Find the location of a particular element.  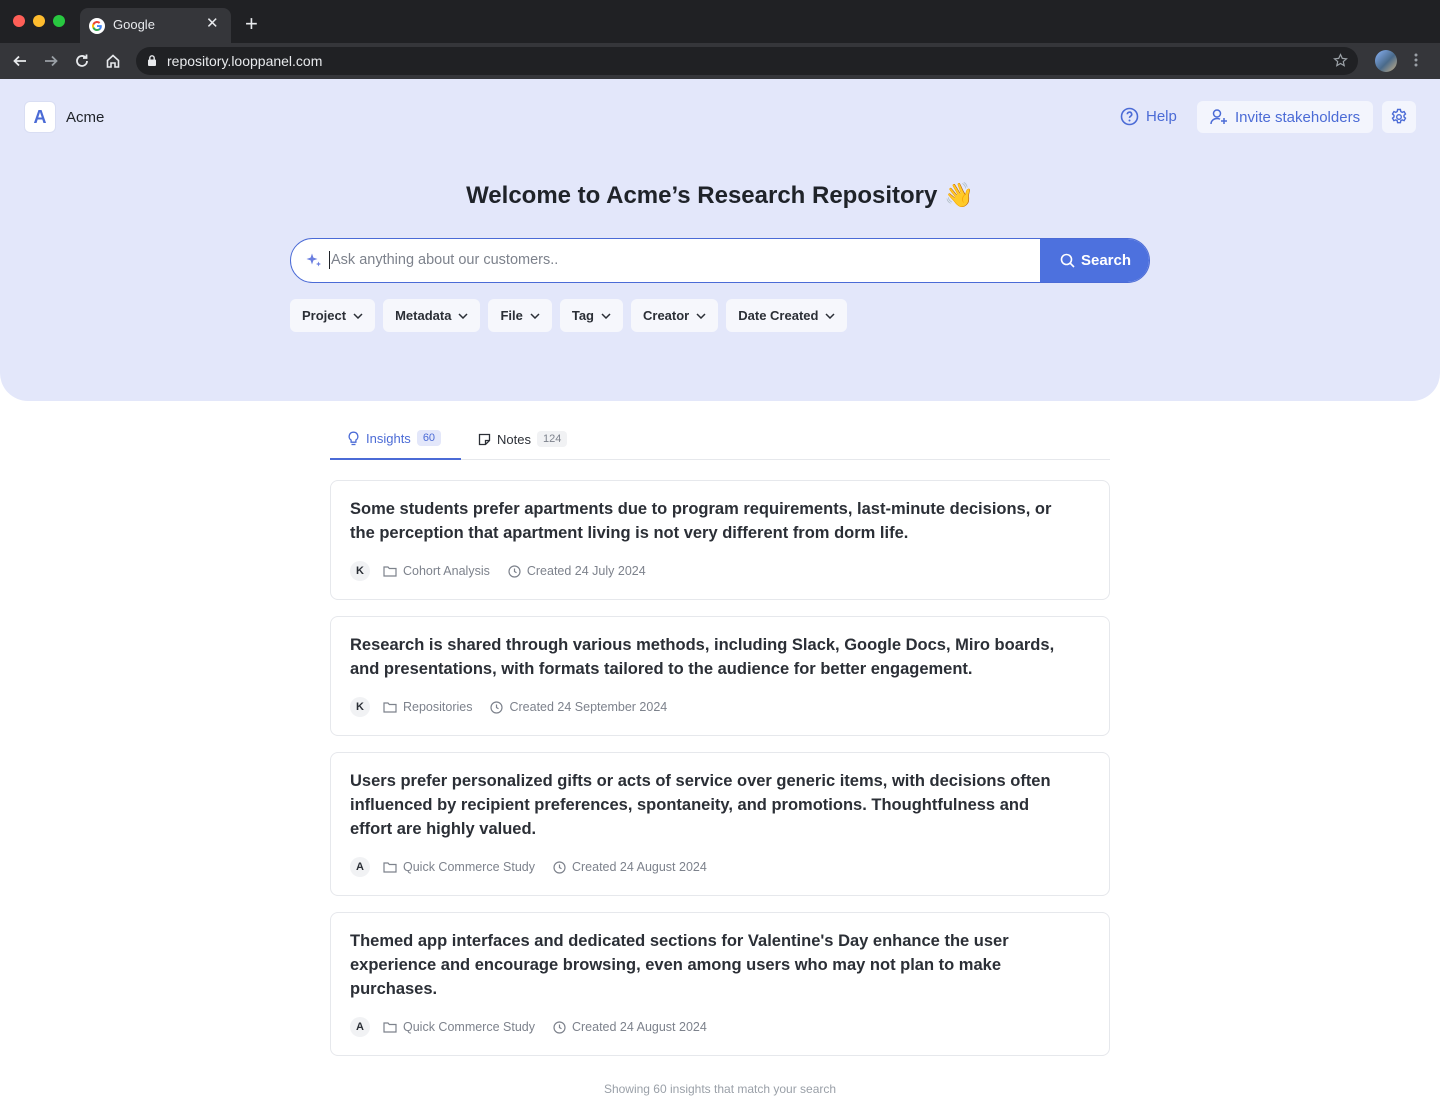

tab-title: Google is located at coordinates (134, 24).